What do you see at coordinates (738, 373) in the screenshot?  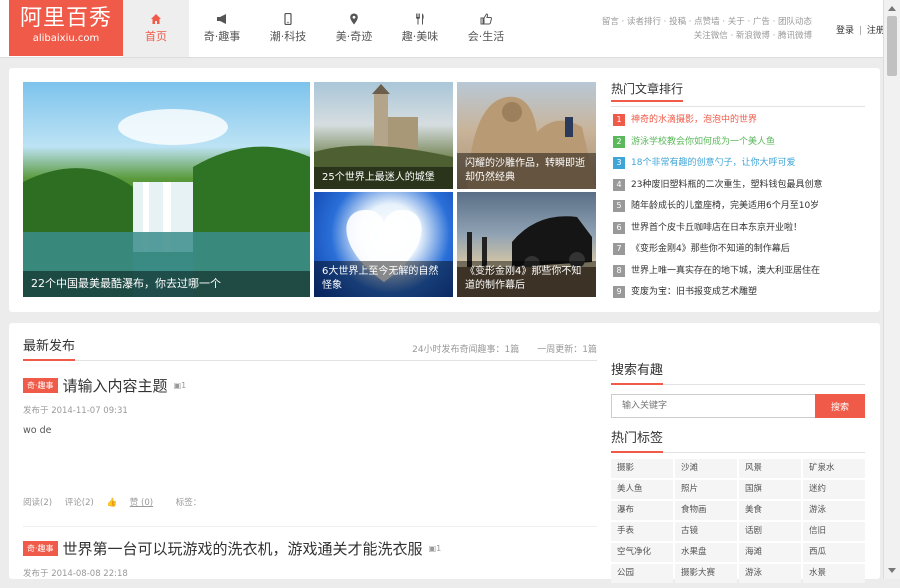 I see `search-header: 搜索有趣` at bounding box center [738, 373].